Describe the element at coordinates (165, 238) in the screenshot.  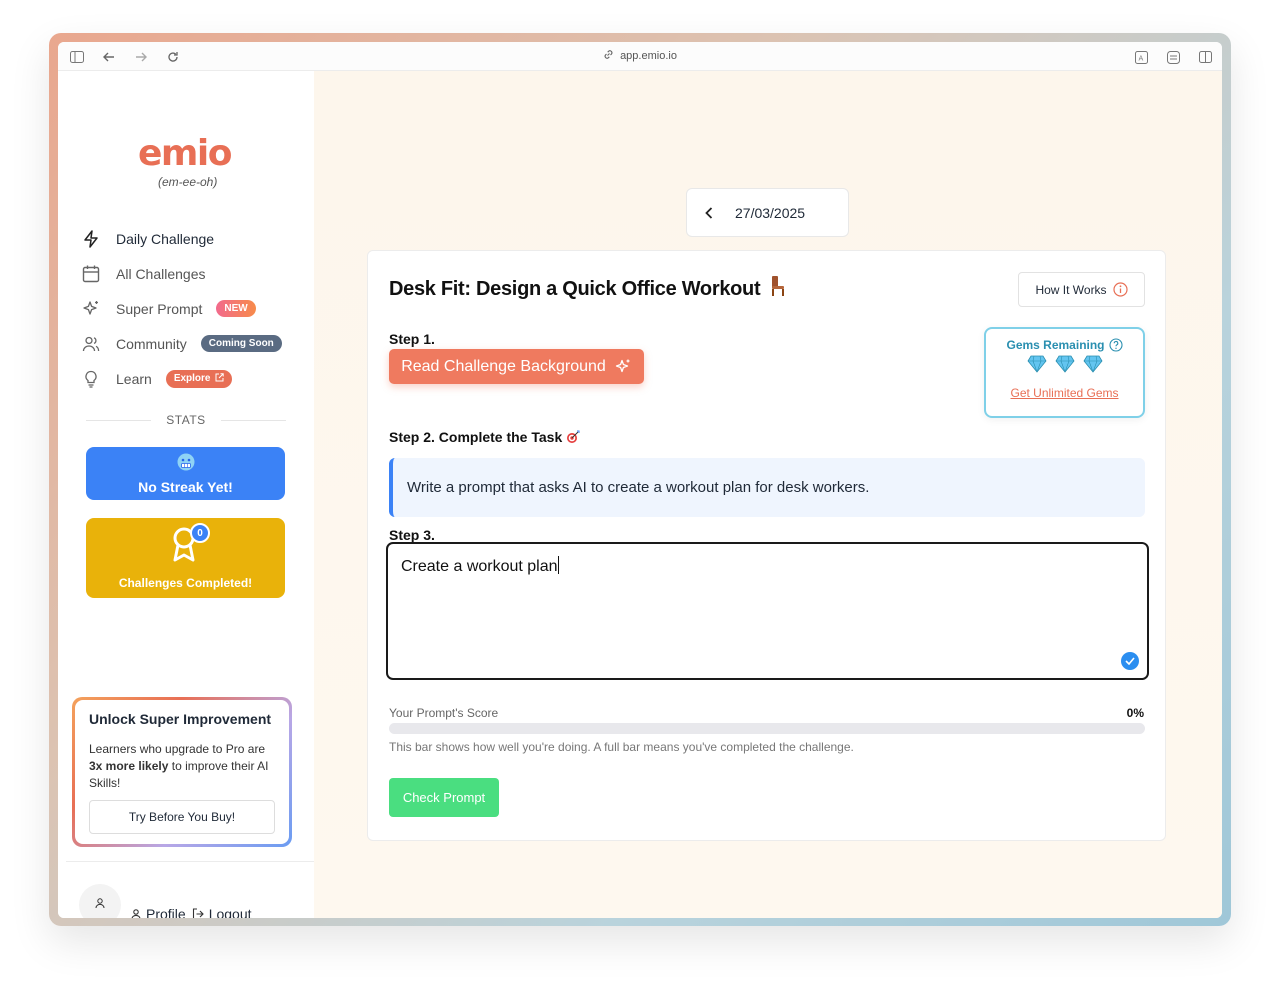
I see `sidebar-item-label: Daily Challenge` at that location.